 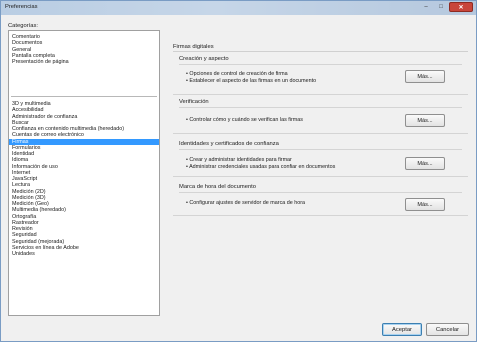 What do you see at coordinates (84, 123) in the screenshot?
I see `category-item: Buscar` at bounding box center [84, 123].